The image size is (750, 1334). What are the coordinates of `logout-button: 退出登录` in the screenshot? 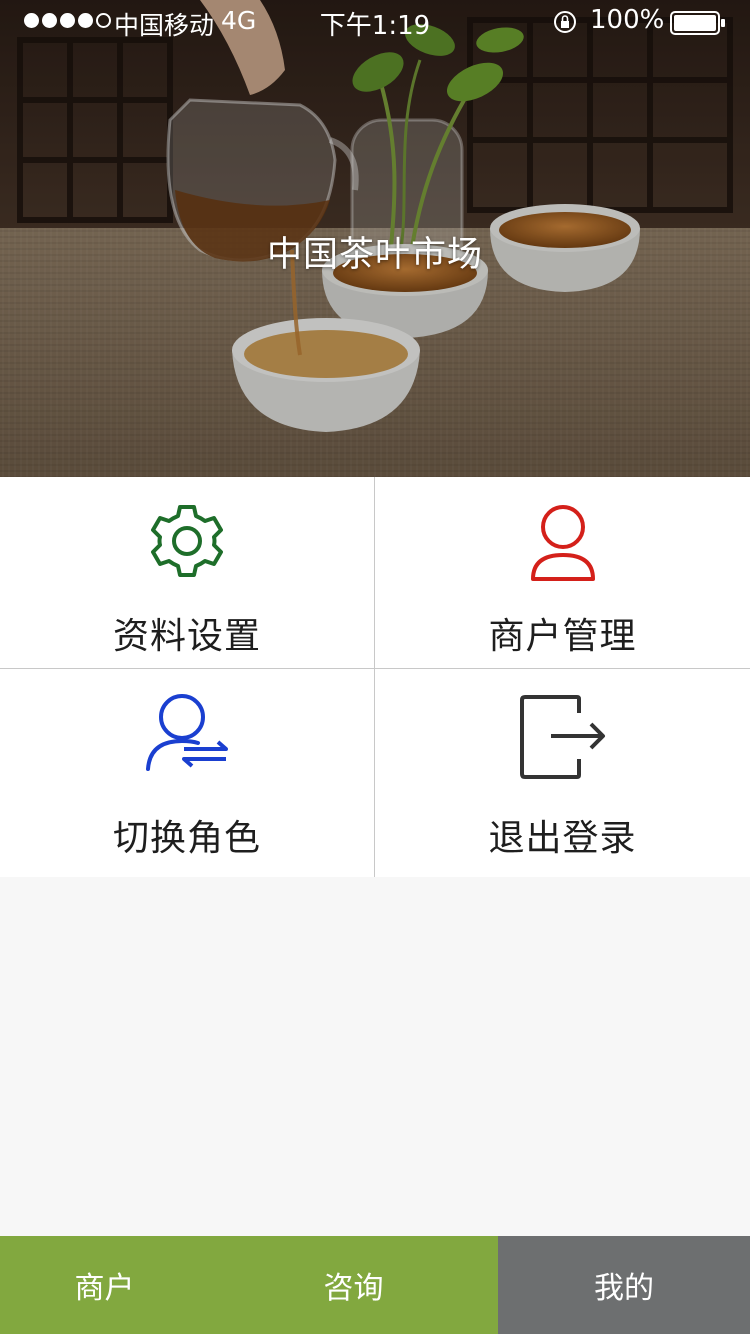 It's located at (562, 773).